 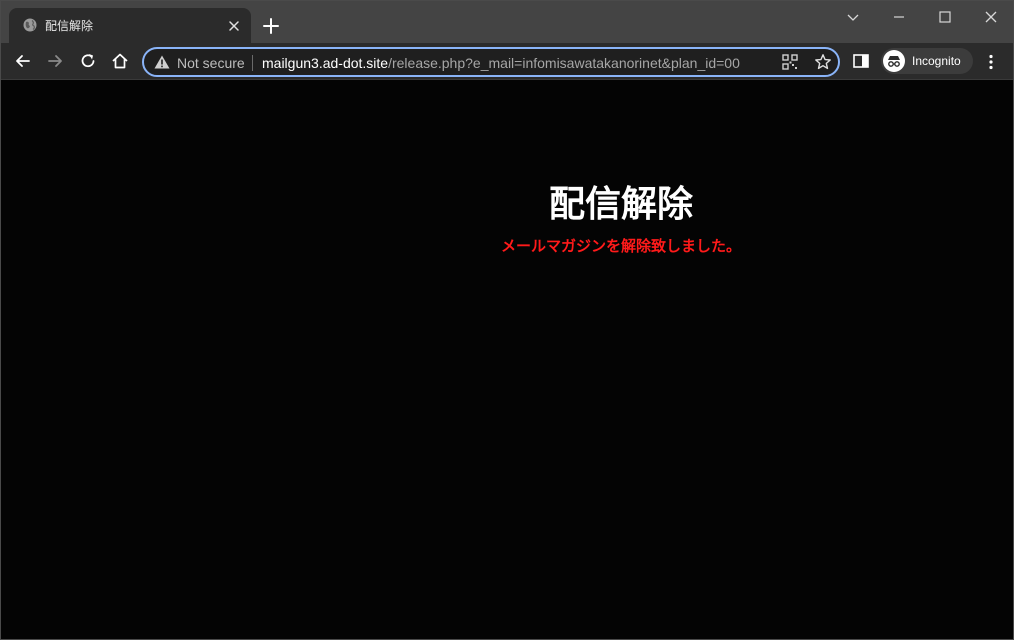 What do you see at coordinates (325, 63) in the screenshot?
I see `url-host: mailgun3.ad-dot.site` at bounding box center [325, 63].